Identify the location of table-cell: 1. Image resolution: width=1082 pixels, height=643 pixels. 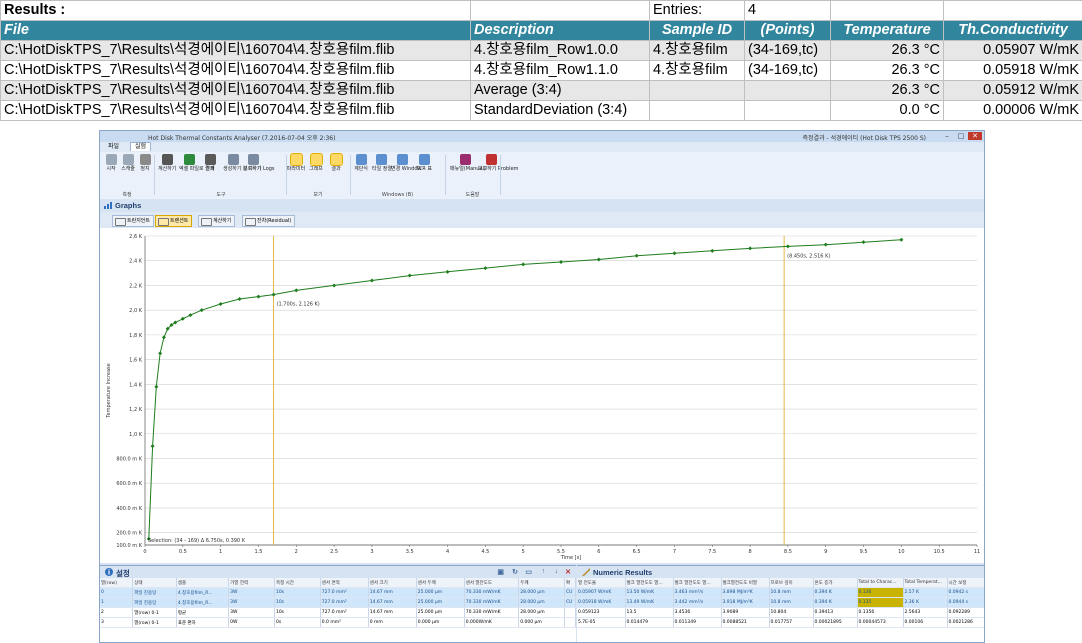
(117, 602).